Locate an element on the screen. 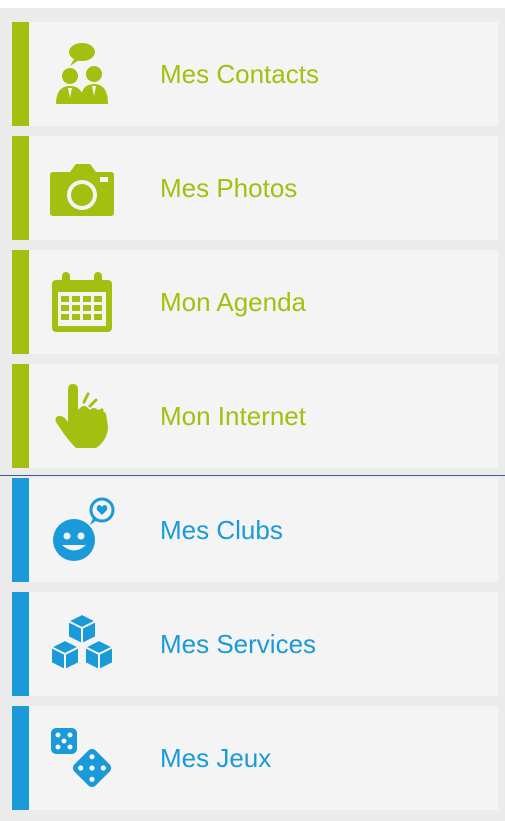 The width and height of the screenshot is (505, 821). menu-item-label: Mes Clubs is located at coordinates (221, 530).